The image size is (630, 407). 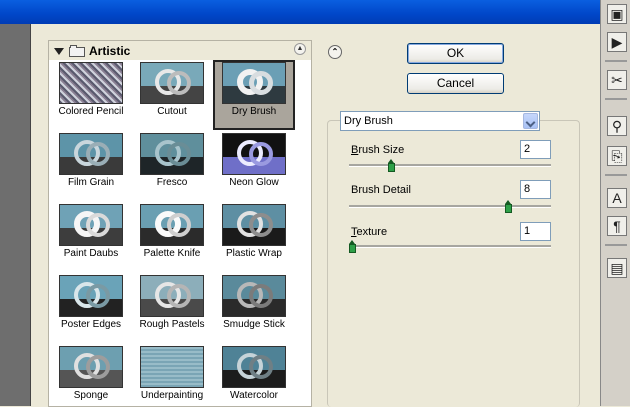 What do you see at coordinates (110, 51) in the screenshot?
I see `gallery-folder-title: Artistic` at bounding box center [110, 51].